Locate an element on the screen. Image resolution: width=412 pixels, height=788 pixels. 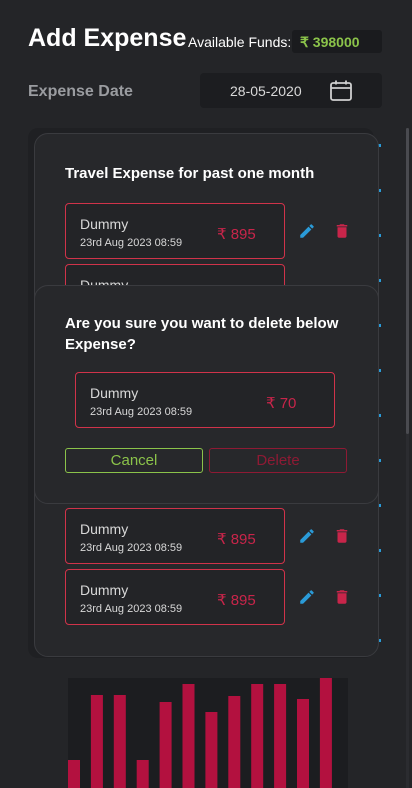
expense-bar-chart is located at coordinates (208, 733).